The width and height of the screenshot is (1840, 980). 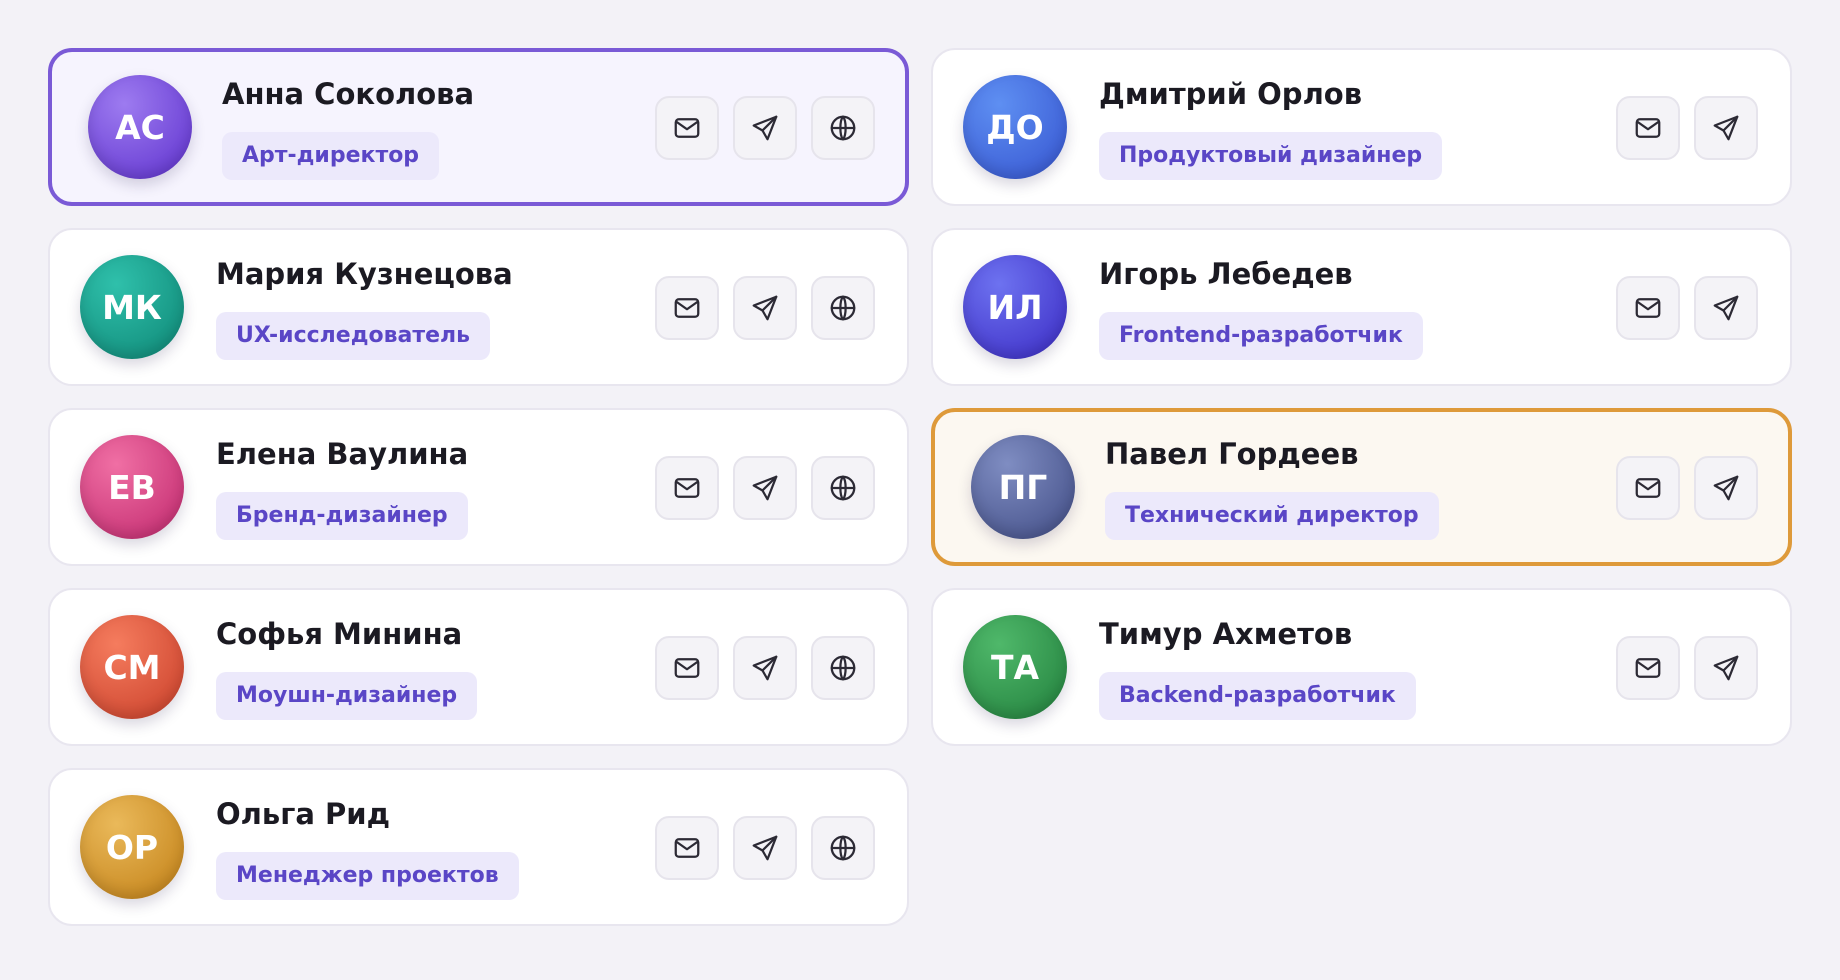 I want to click on role-badge: Технический директор, so click(x=1272, y=516).